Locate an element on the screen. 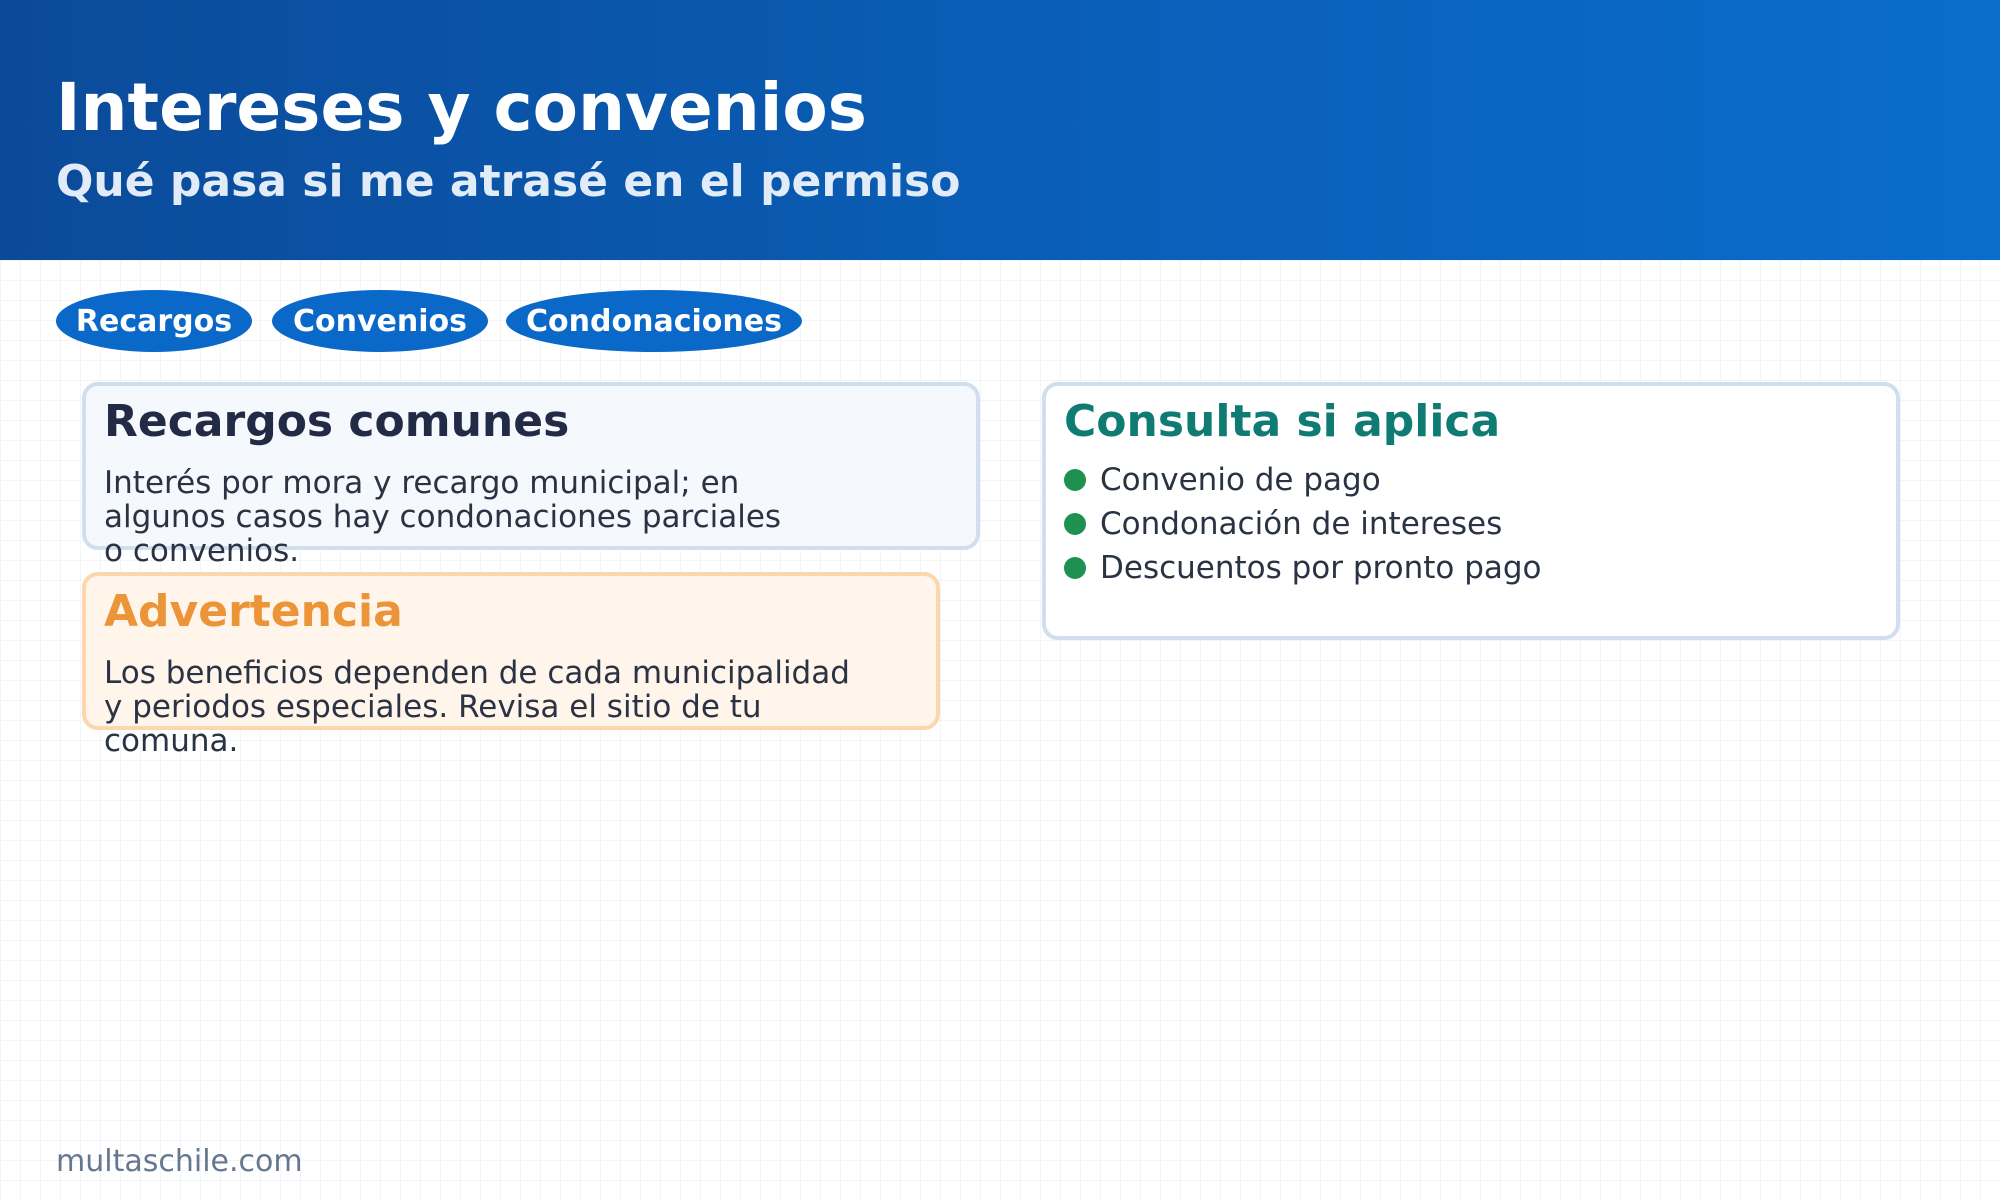  tag-condonaciones: Condonaciones is located at coordinates (654, 321).